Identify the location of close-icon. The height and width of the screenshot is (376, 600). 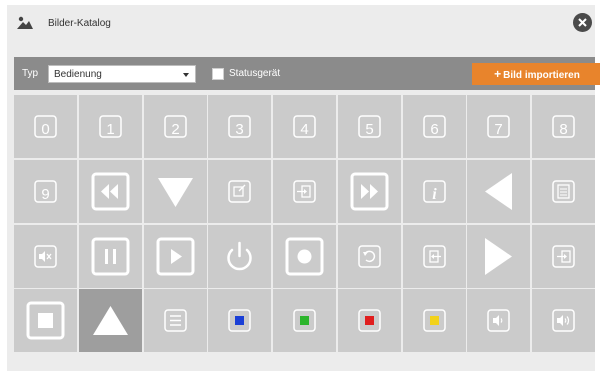
(582, 22).